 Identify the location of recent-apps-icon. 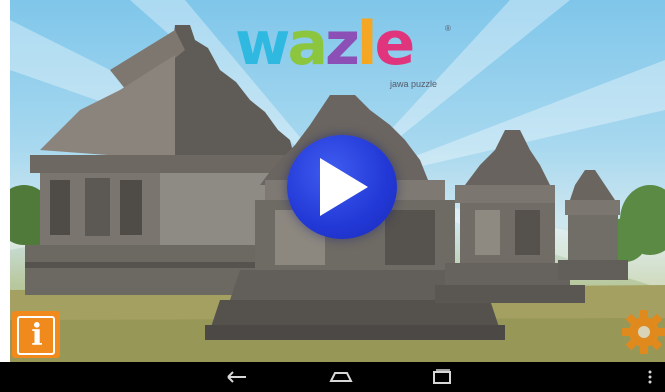
(442, 376).